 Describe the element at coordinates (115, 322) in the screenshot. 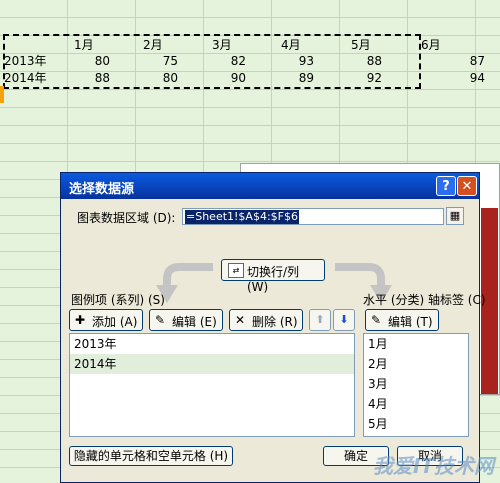

I see `add-series-label: 添加 (A)` at that location.